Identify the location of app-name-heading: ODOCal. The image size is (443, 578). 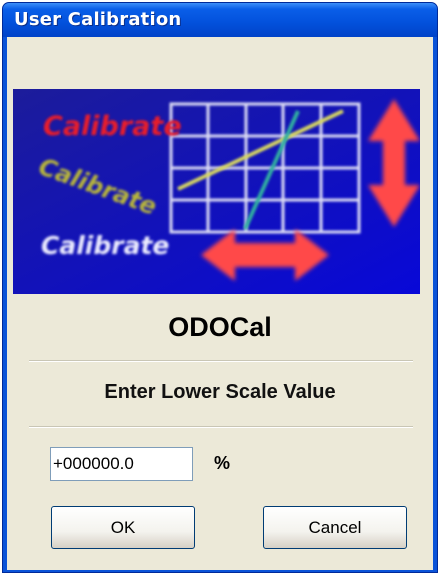
(220, 327).